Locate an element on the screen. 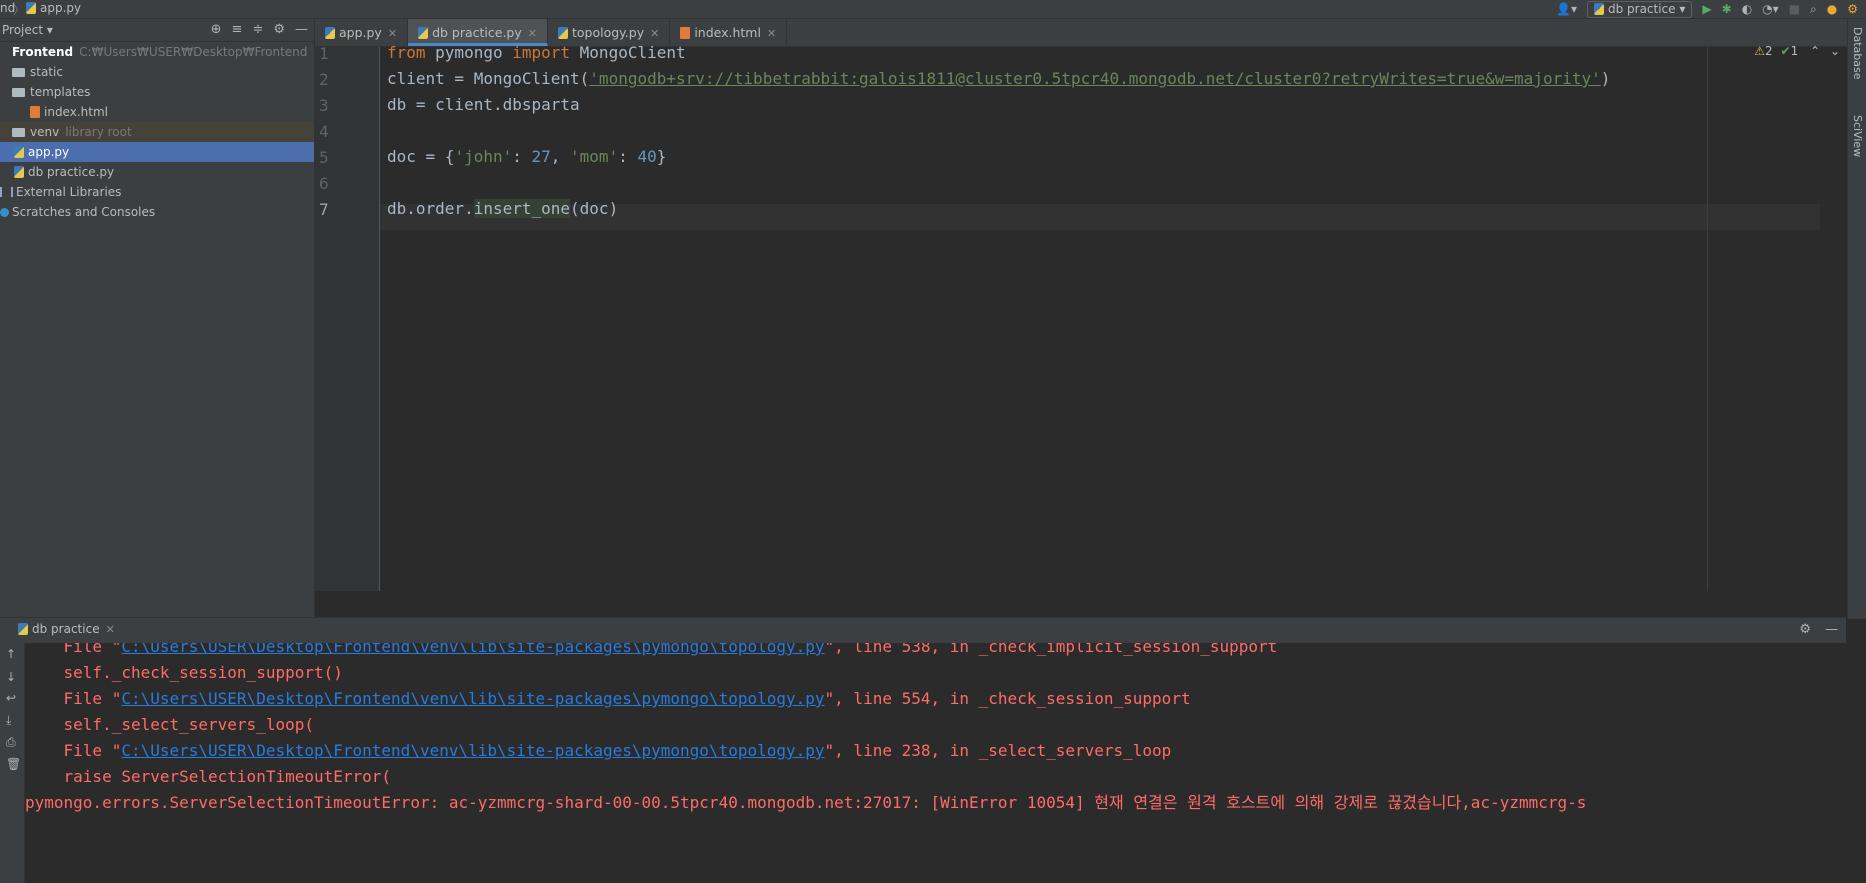 The image size is (1866, 883). tree-item-db-practice-py: db practice.py is located at coordinates (157, 172).